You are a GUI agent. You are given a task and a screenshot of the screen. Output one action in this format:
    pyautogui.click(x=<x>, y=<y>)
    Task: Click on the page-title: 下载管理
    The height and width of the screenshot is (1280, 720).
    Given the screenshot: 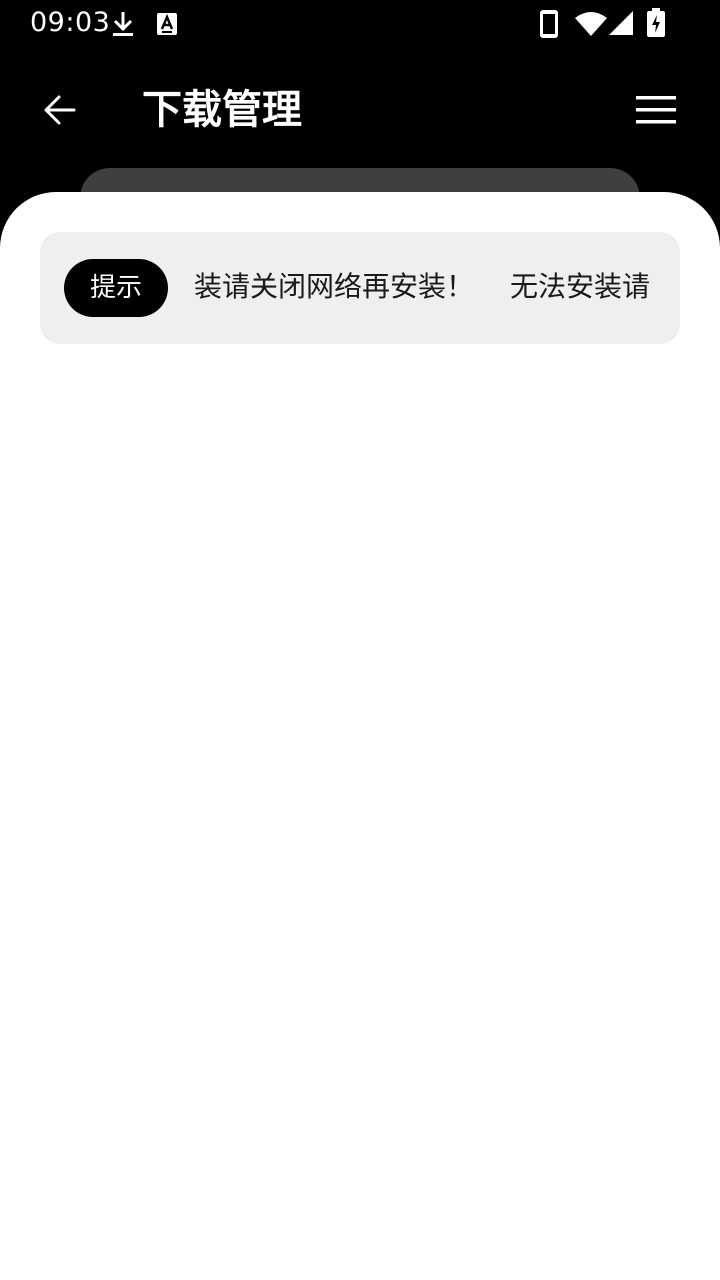 What is the action you would take?
    pyautogui.click(x=222, y=110)
    